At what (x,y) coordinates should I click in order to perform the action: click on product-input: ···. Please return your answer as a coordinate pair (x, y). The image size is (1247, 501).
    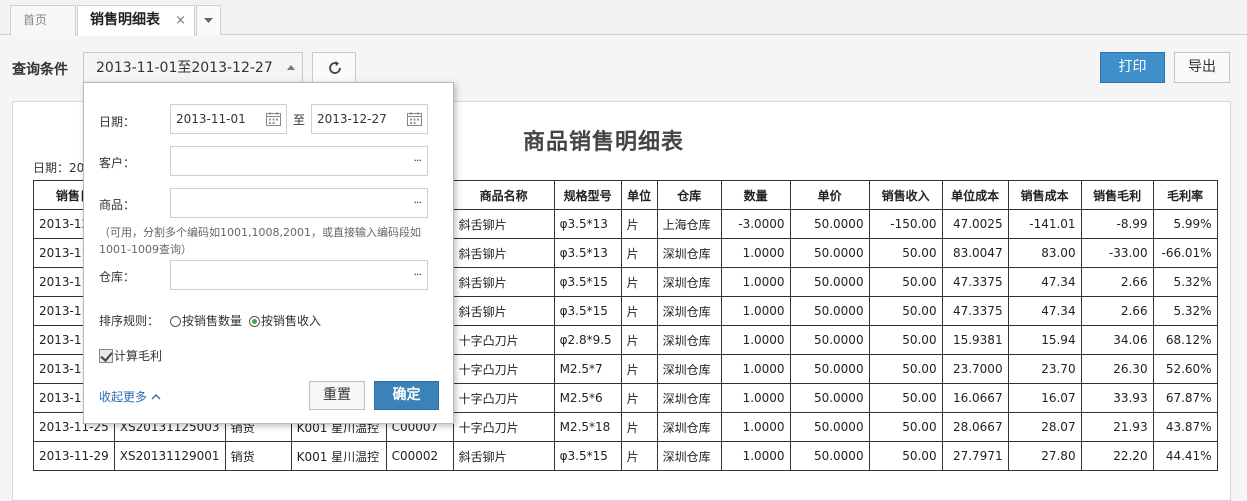
    Looking at the image, I should click on (299, 203).